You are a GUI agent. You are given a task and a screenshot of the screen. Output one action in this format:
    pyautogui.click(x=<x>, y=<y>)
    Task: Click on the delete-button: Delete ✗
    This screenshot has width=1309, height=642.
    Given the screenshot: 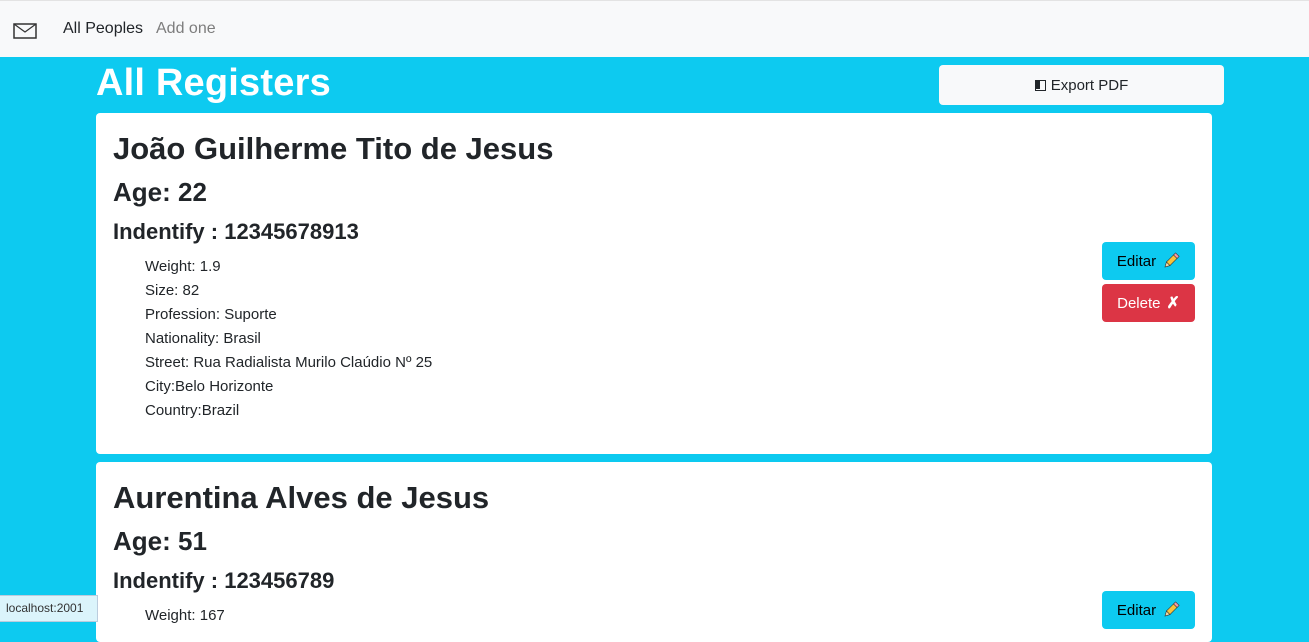 What is the action you would take?
    pyautogui.click(x=1148, y=303)
    